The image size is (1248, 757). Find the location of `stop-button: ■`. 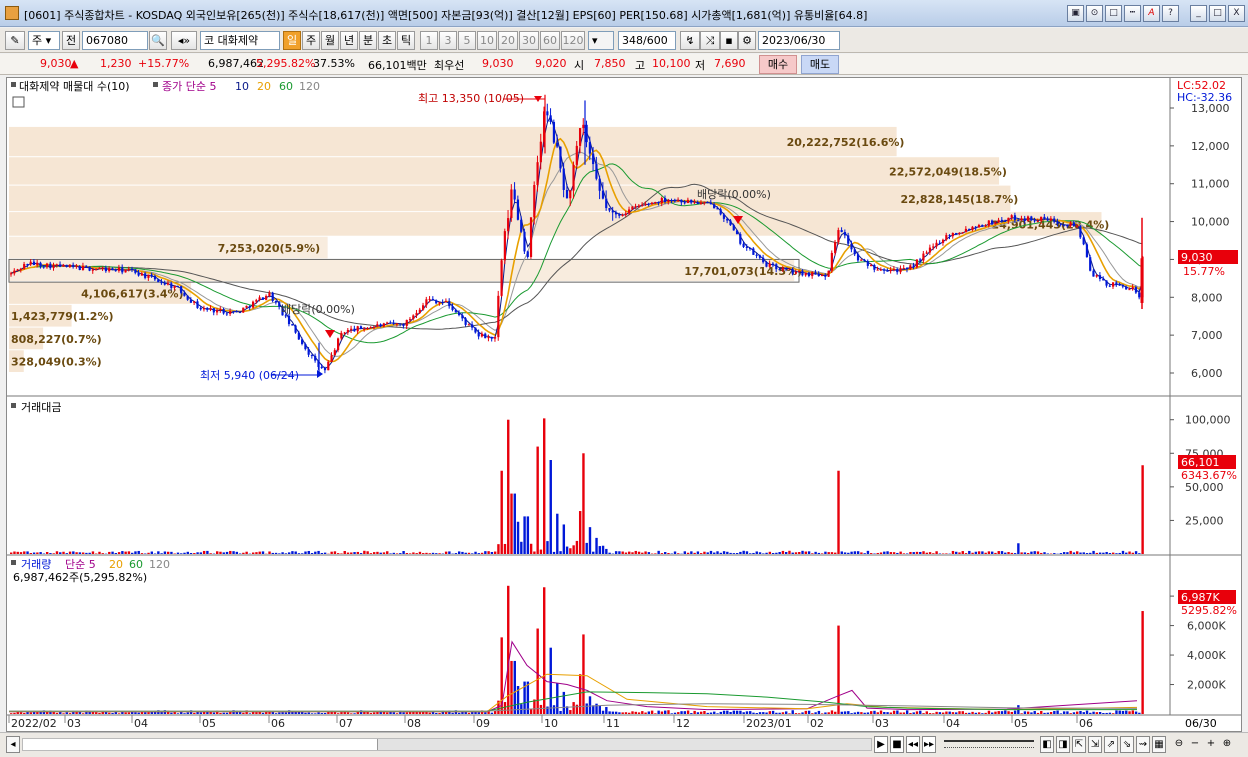

stop-button: ■ is located at coordinates (897, 744).